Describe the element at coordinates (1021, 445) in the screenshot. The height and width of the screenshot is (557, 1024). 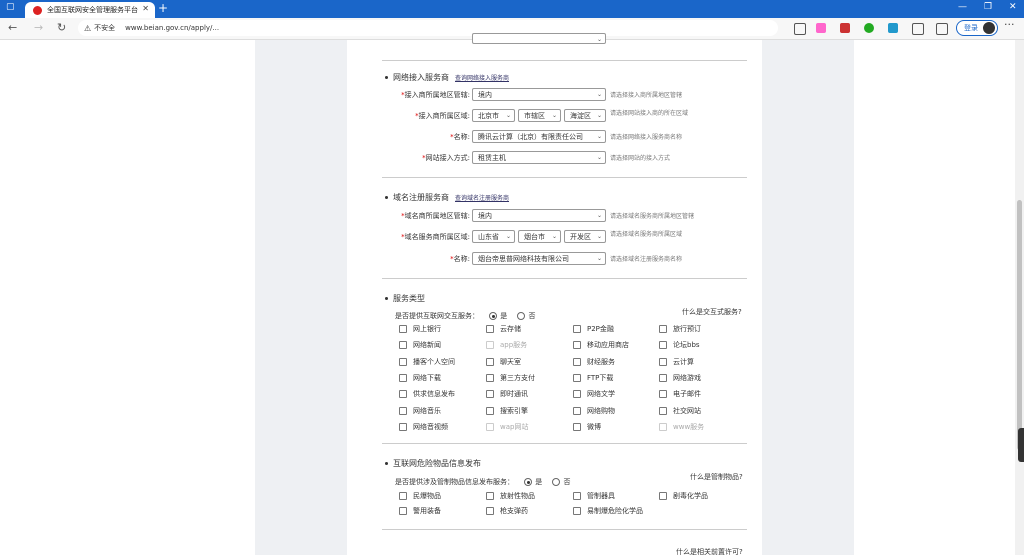
I see `sidebar-tab` at that location.